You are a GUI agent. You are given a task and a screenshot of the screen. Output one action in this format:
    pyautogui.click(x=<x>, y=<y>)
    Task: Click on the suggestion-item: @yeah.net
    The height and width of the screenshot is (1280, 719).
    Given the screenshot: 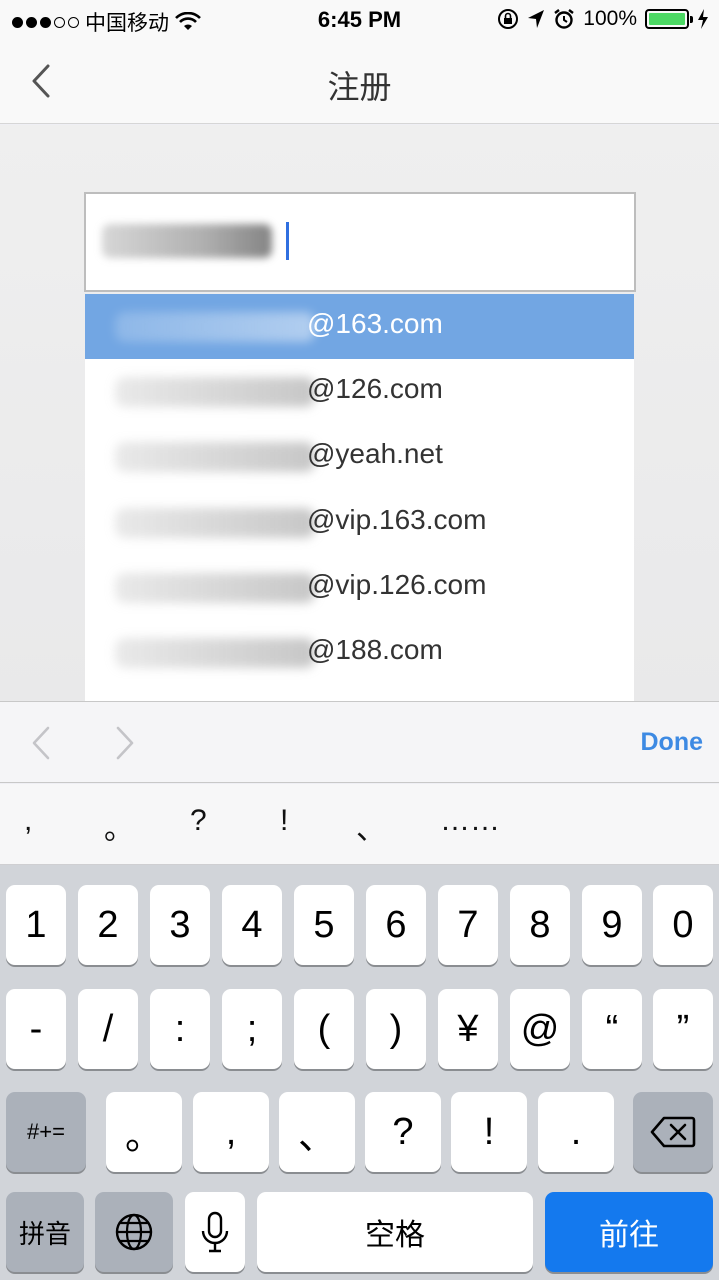 What is the action you would take?
    pyautogui.click(x=359, y=456)
    